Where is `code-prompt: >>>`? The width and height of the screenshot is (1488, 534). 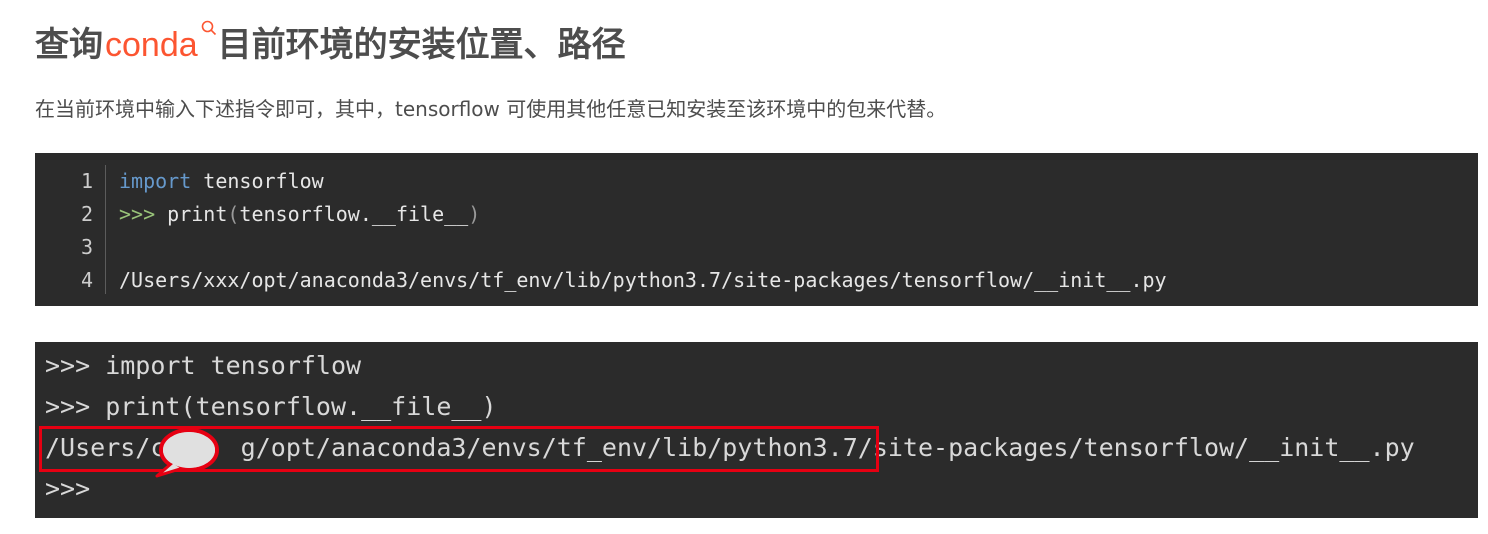 code-prompt: >>> is located at coordinates (137, 214).